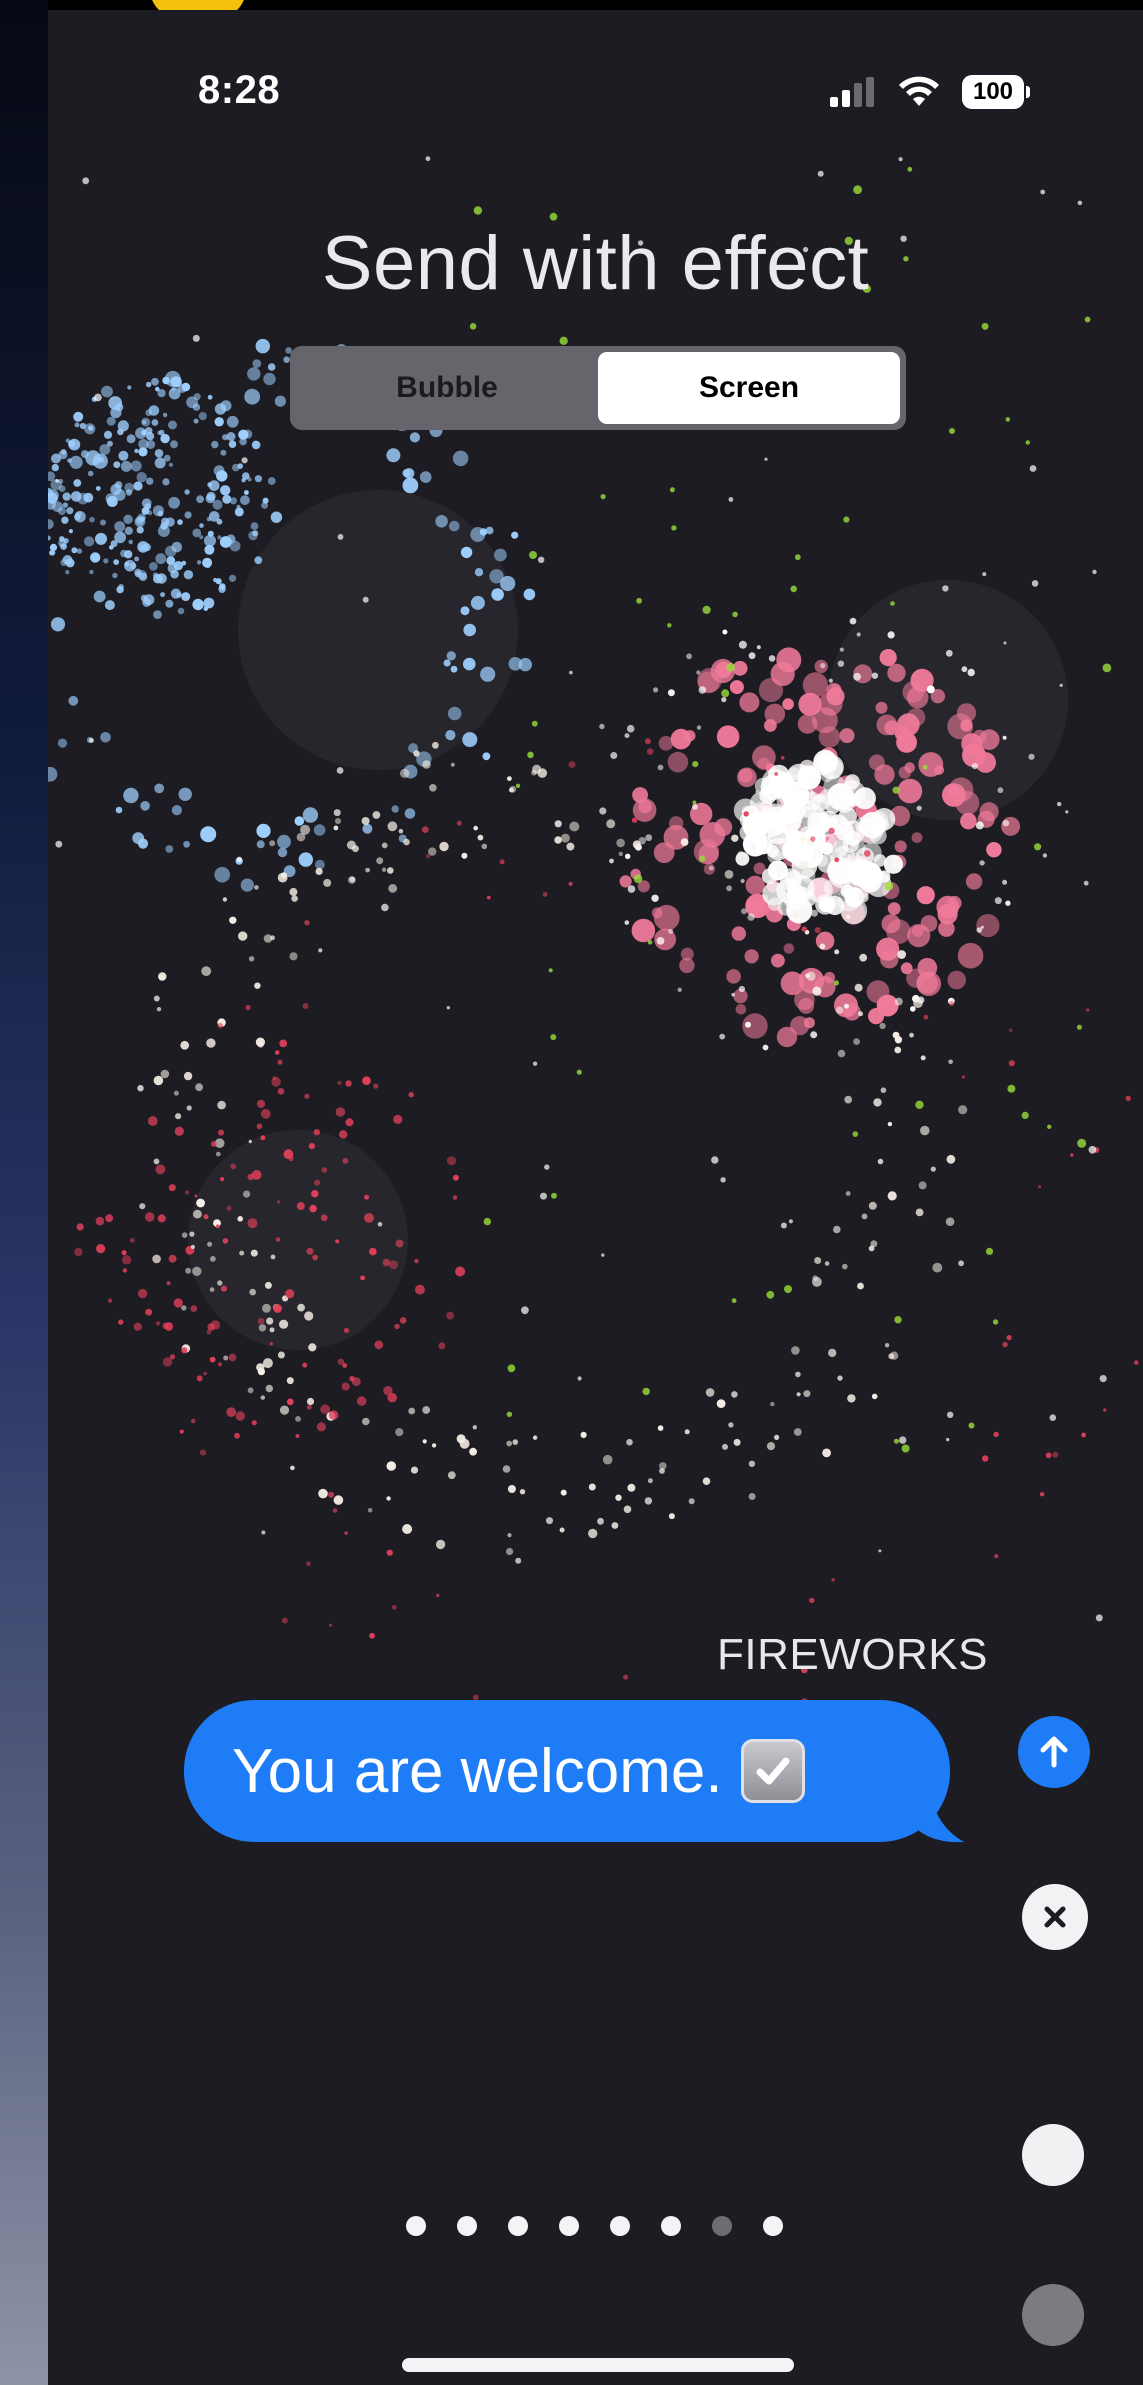 Image resolution: width=1143 pixels, height=2385 pixels. What do you see at coordinates (24, 1192) in the screenshot?
I see `background-wallpaper-strip` at bounding box center [24, 1192].